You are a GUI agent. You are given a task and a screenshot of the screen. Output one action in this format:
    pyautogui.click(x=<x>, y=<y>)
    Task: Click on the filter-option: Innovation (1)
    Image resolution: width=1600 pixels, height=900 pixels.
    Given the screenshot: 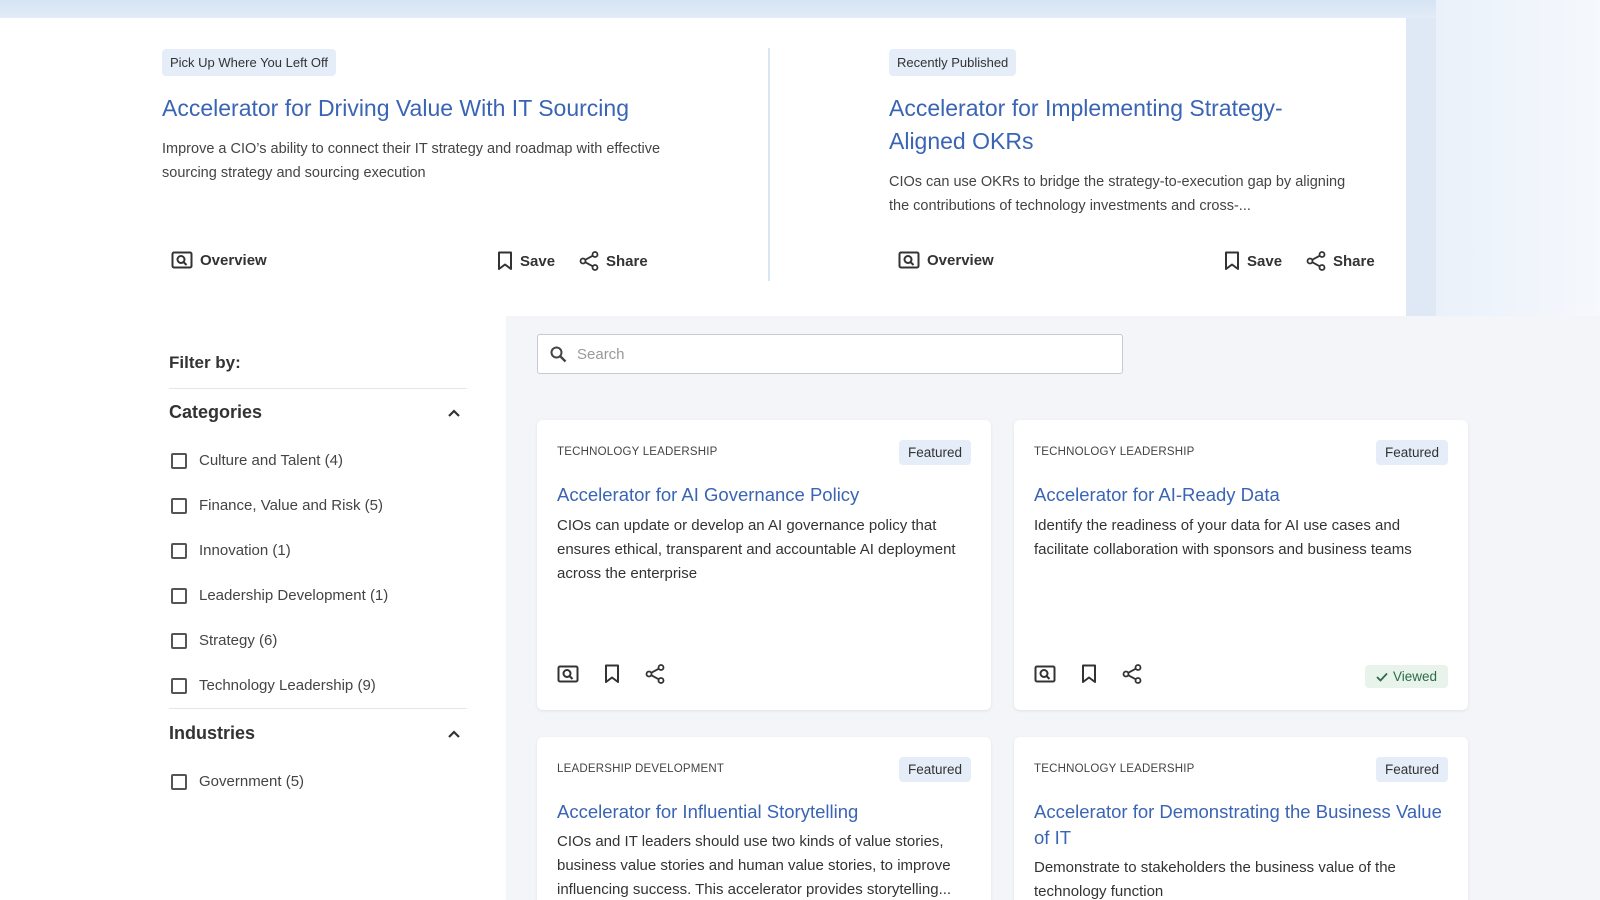 What is the action you would take?
    pyautogui.click(x=231, y=550)
    